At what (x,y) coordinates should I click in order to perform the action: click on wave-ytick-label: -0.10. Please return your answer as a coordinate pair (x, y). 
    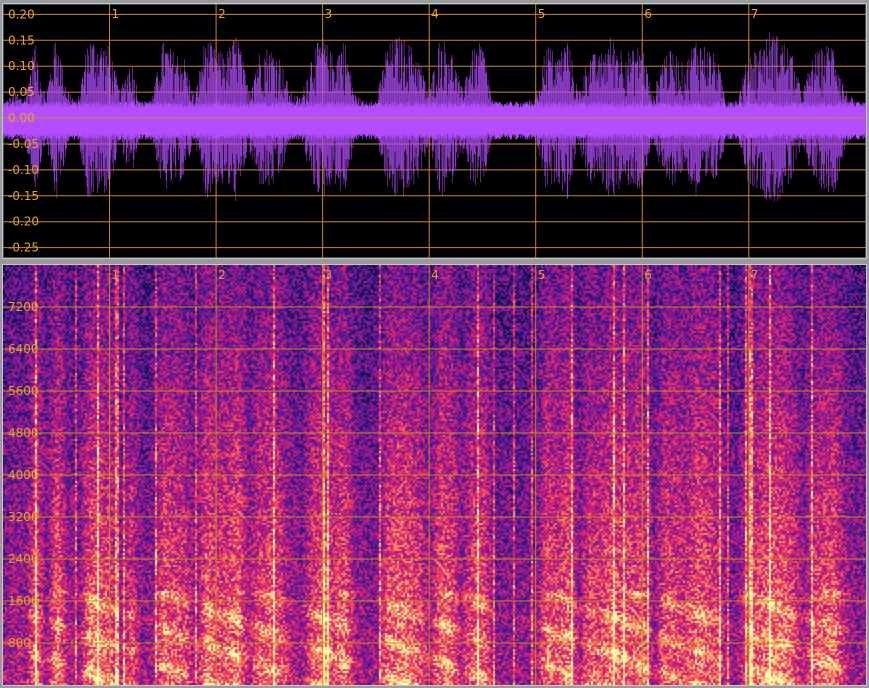
    Looking at the image, I should click on (23, 170).